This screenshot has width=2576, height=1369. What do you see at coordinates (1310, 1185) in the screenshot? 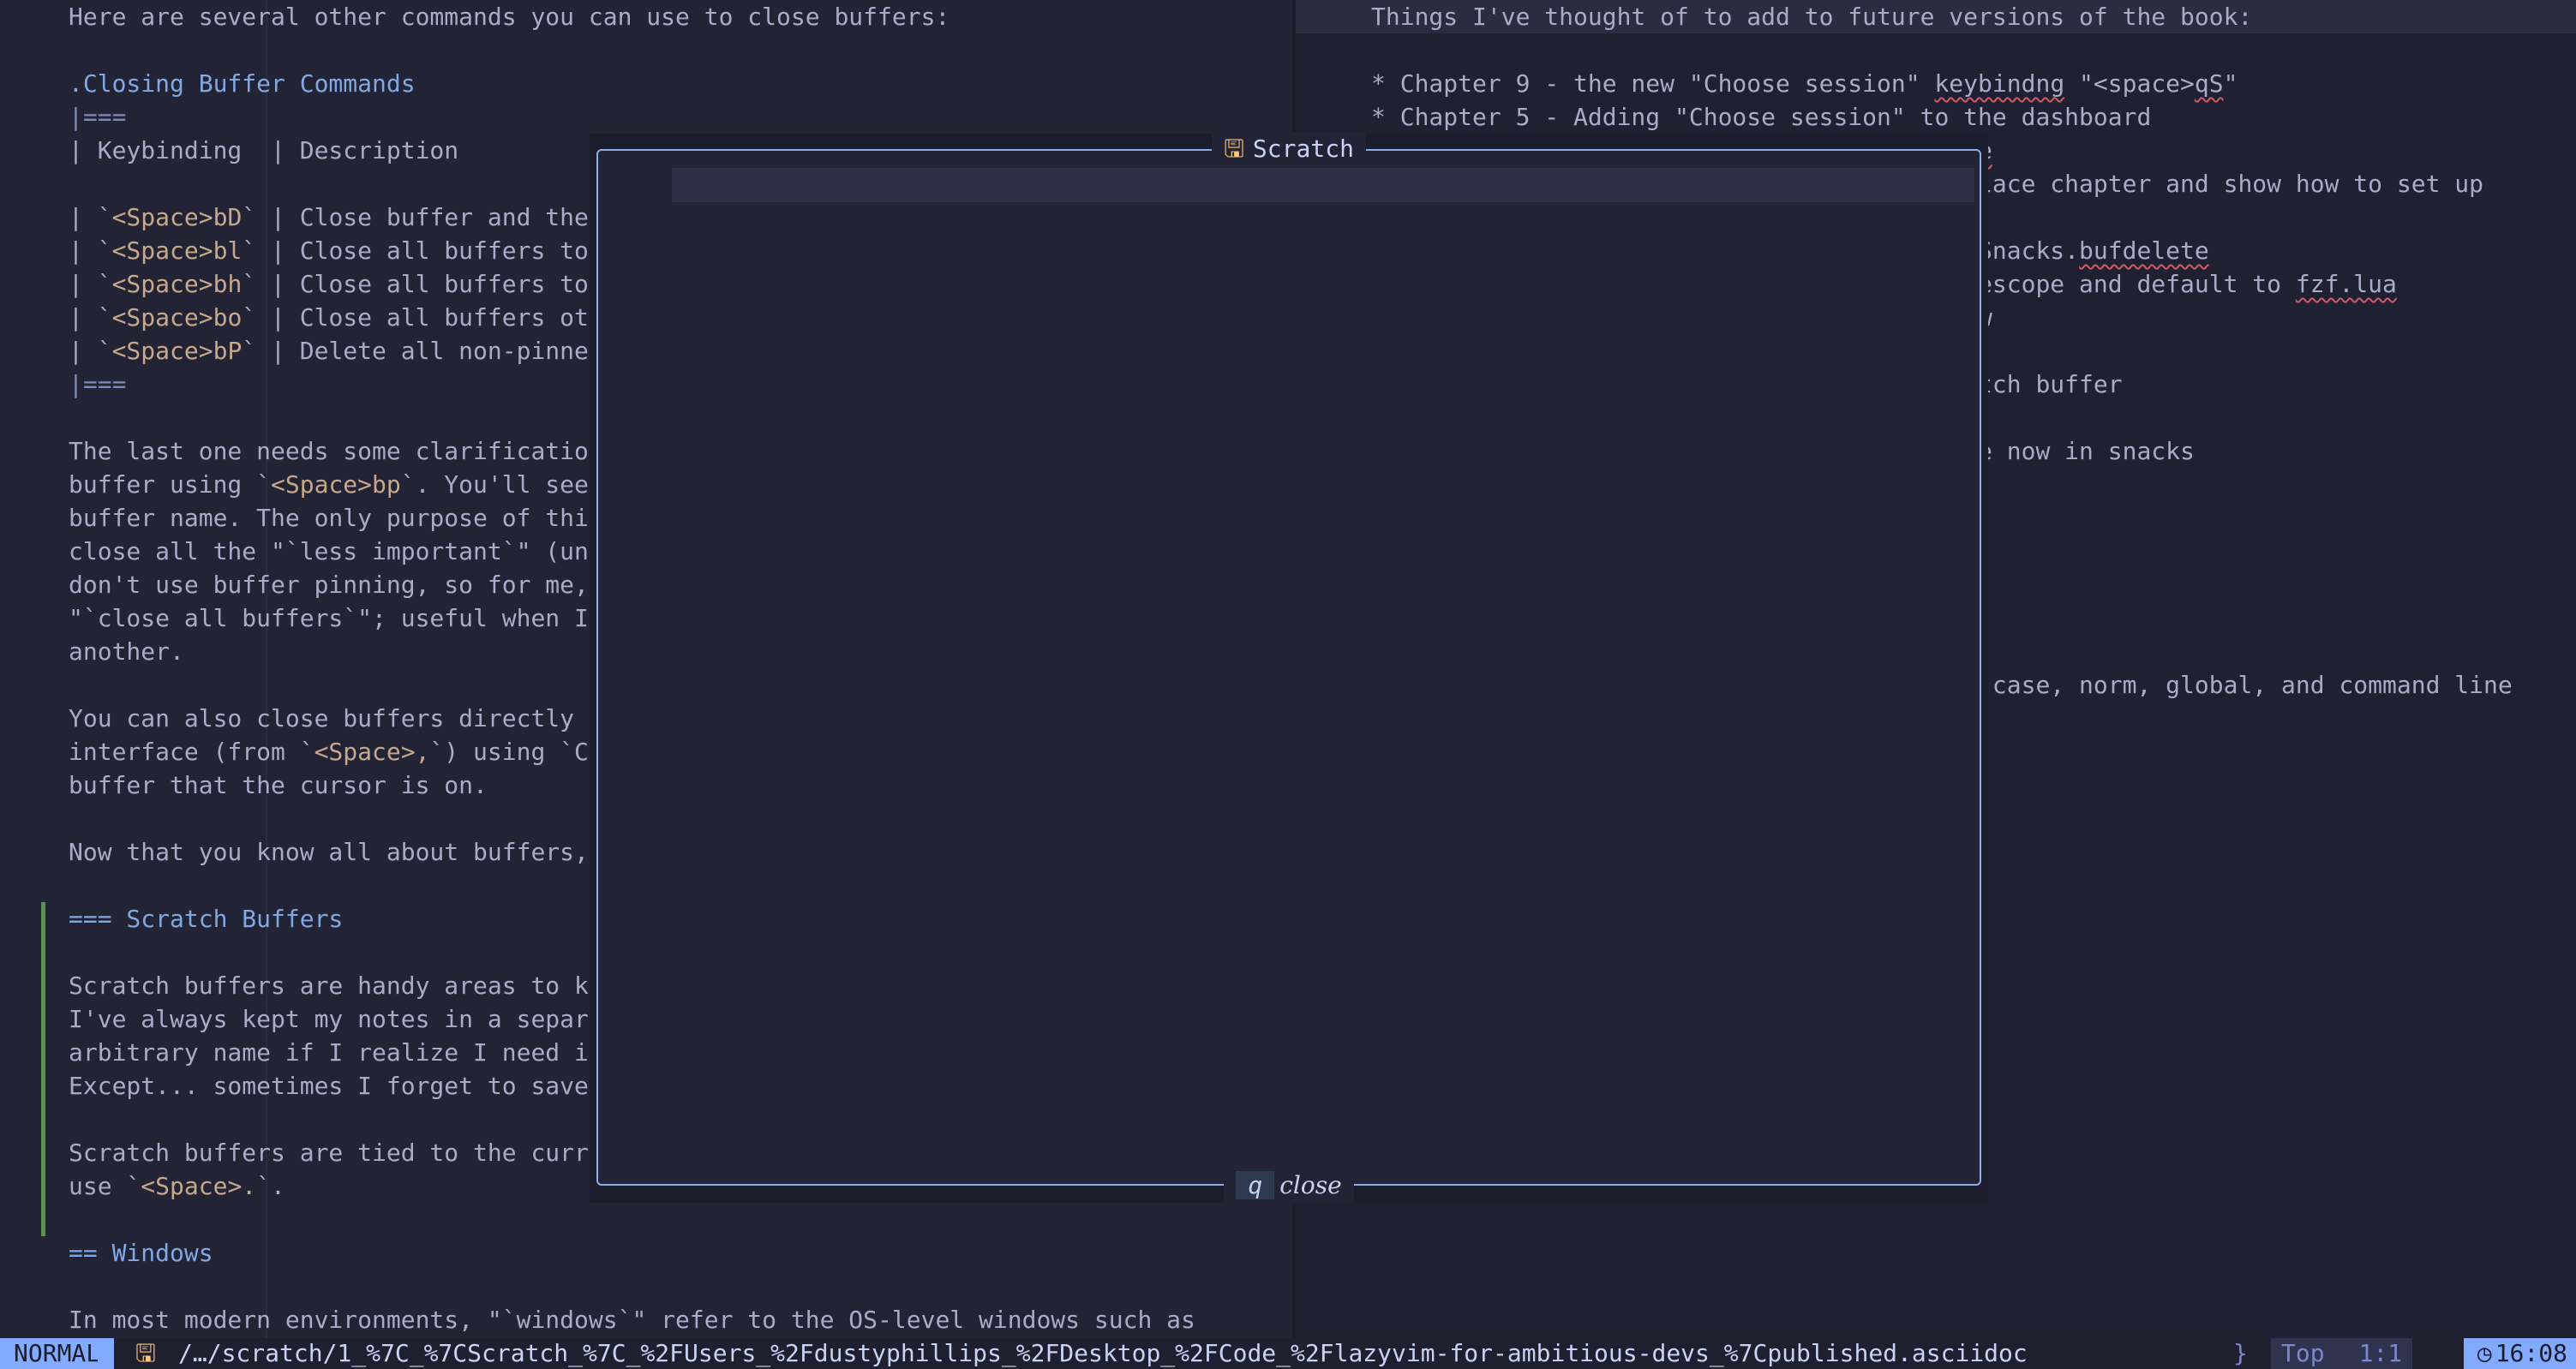
I see `close-label: close` at bounding box center [1310, 1185].